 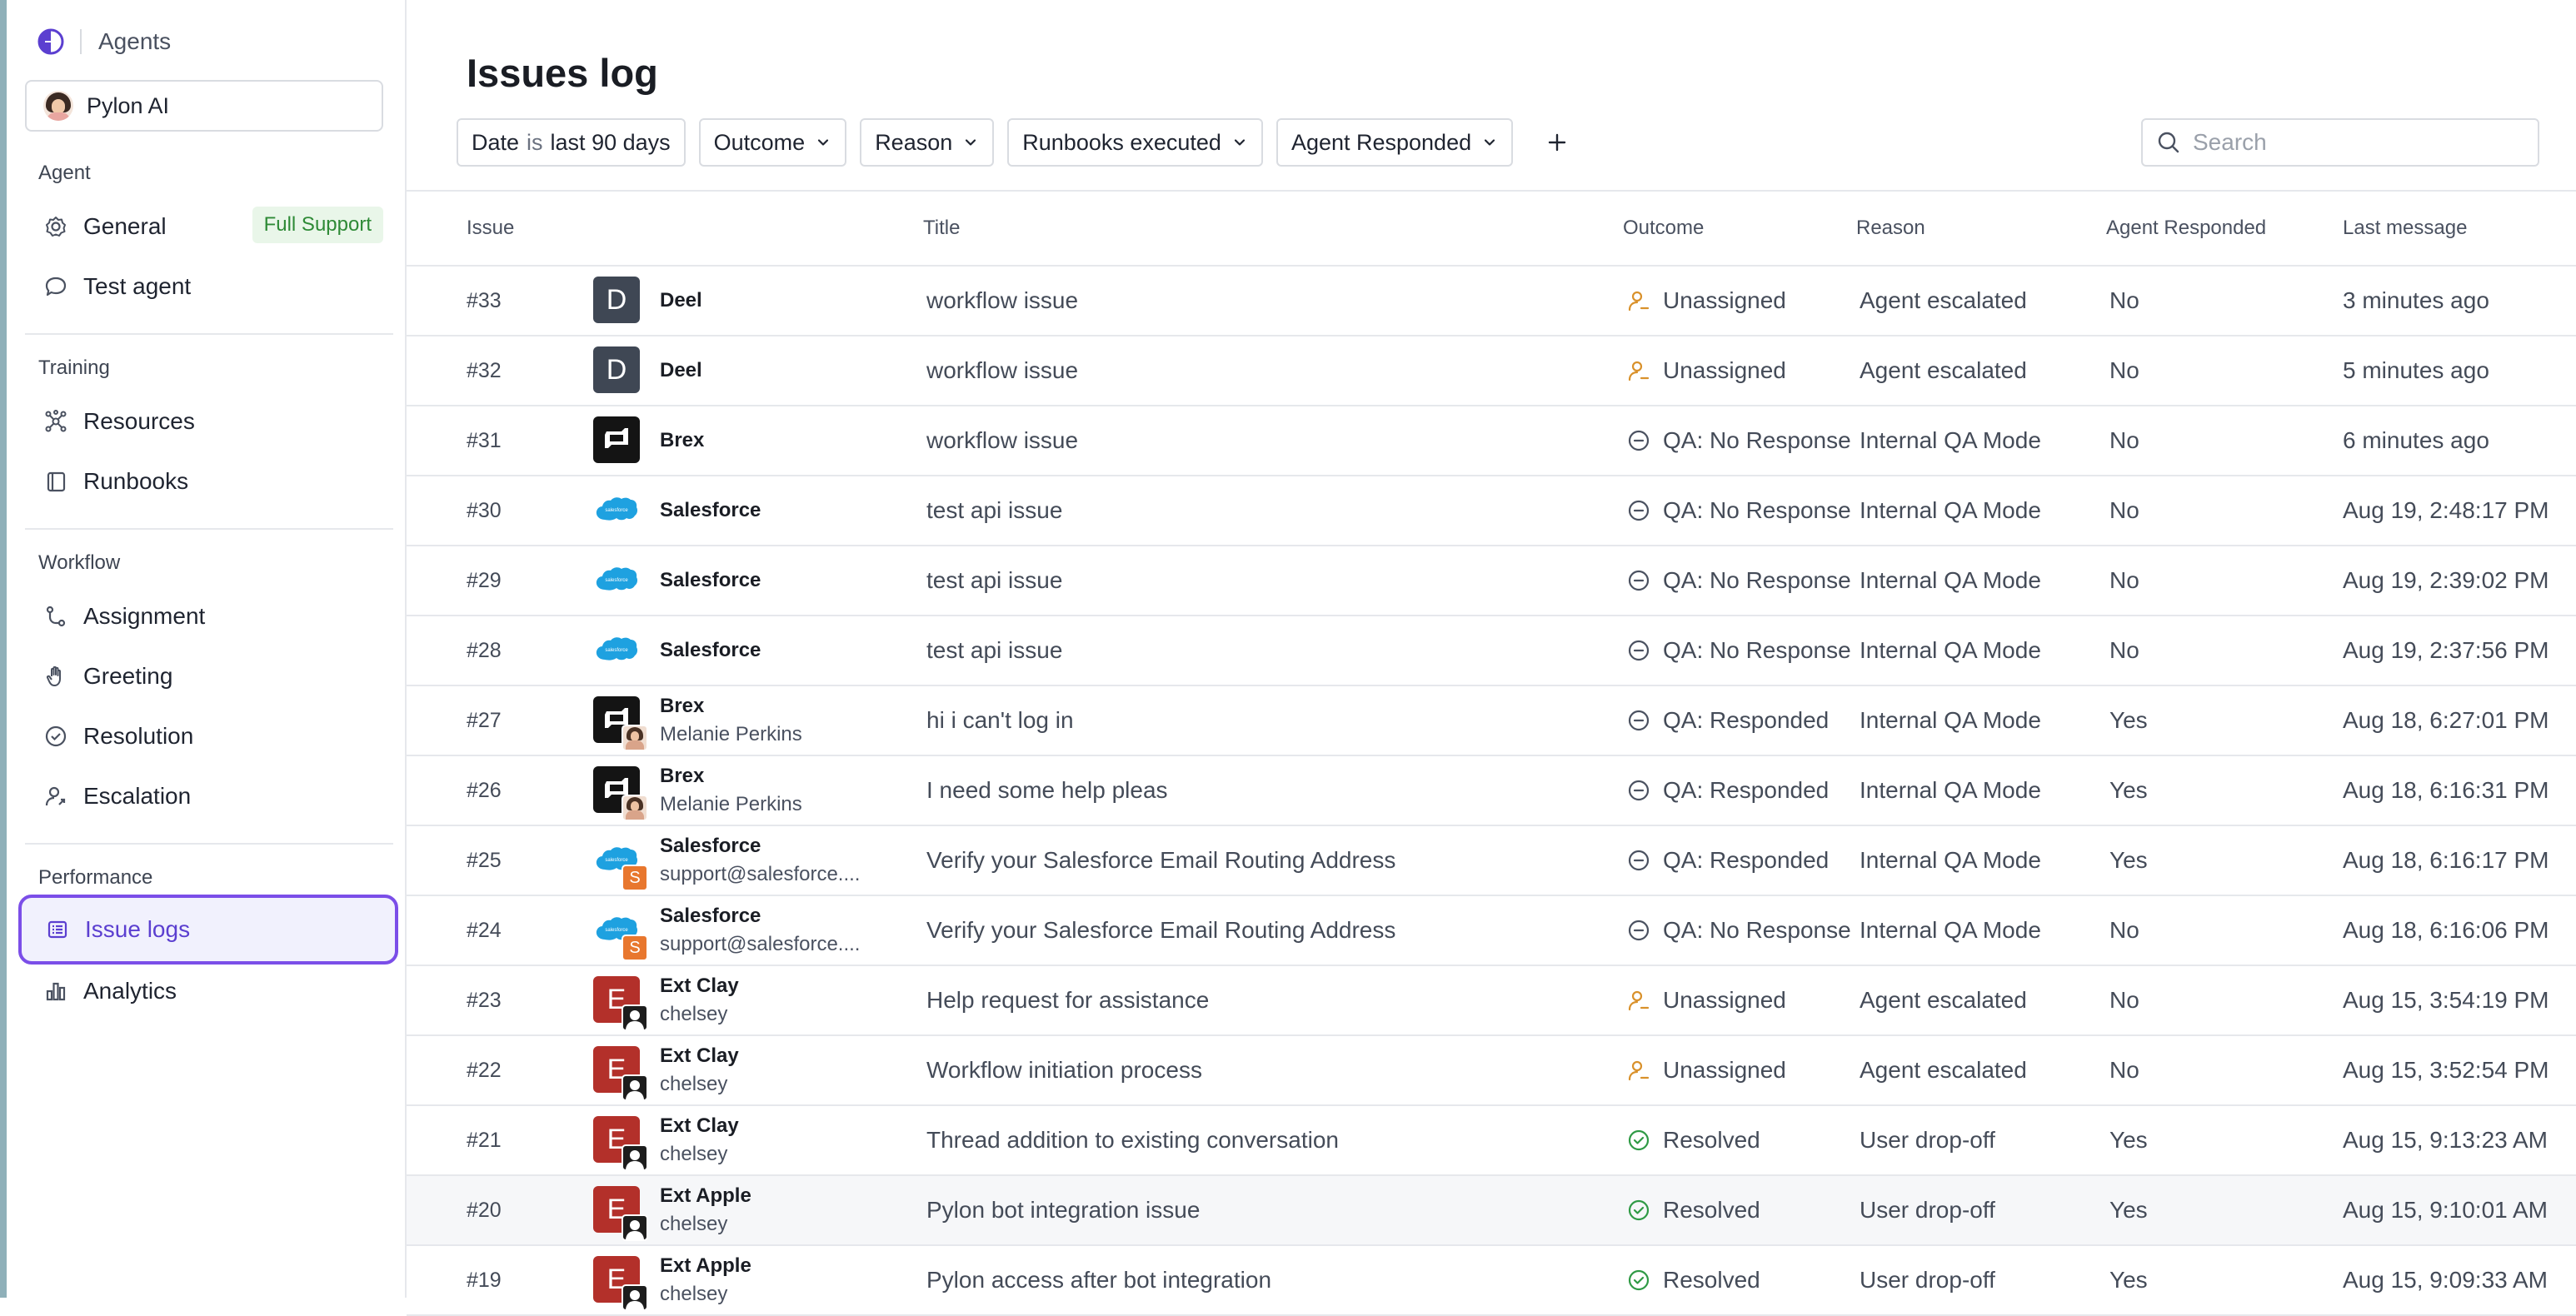 What do you see at coordinates (144, 616) in the screenshot?
I see `sidebar-item-label: Assignment` at bounding box center [144, 616].